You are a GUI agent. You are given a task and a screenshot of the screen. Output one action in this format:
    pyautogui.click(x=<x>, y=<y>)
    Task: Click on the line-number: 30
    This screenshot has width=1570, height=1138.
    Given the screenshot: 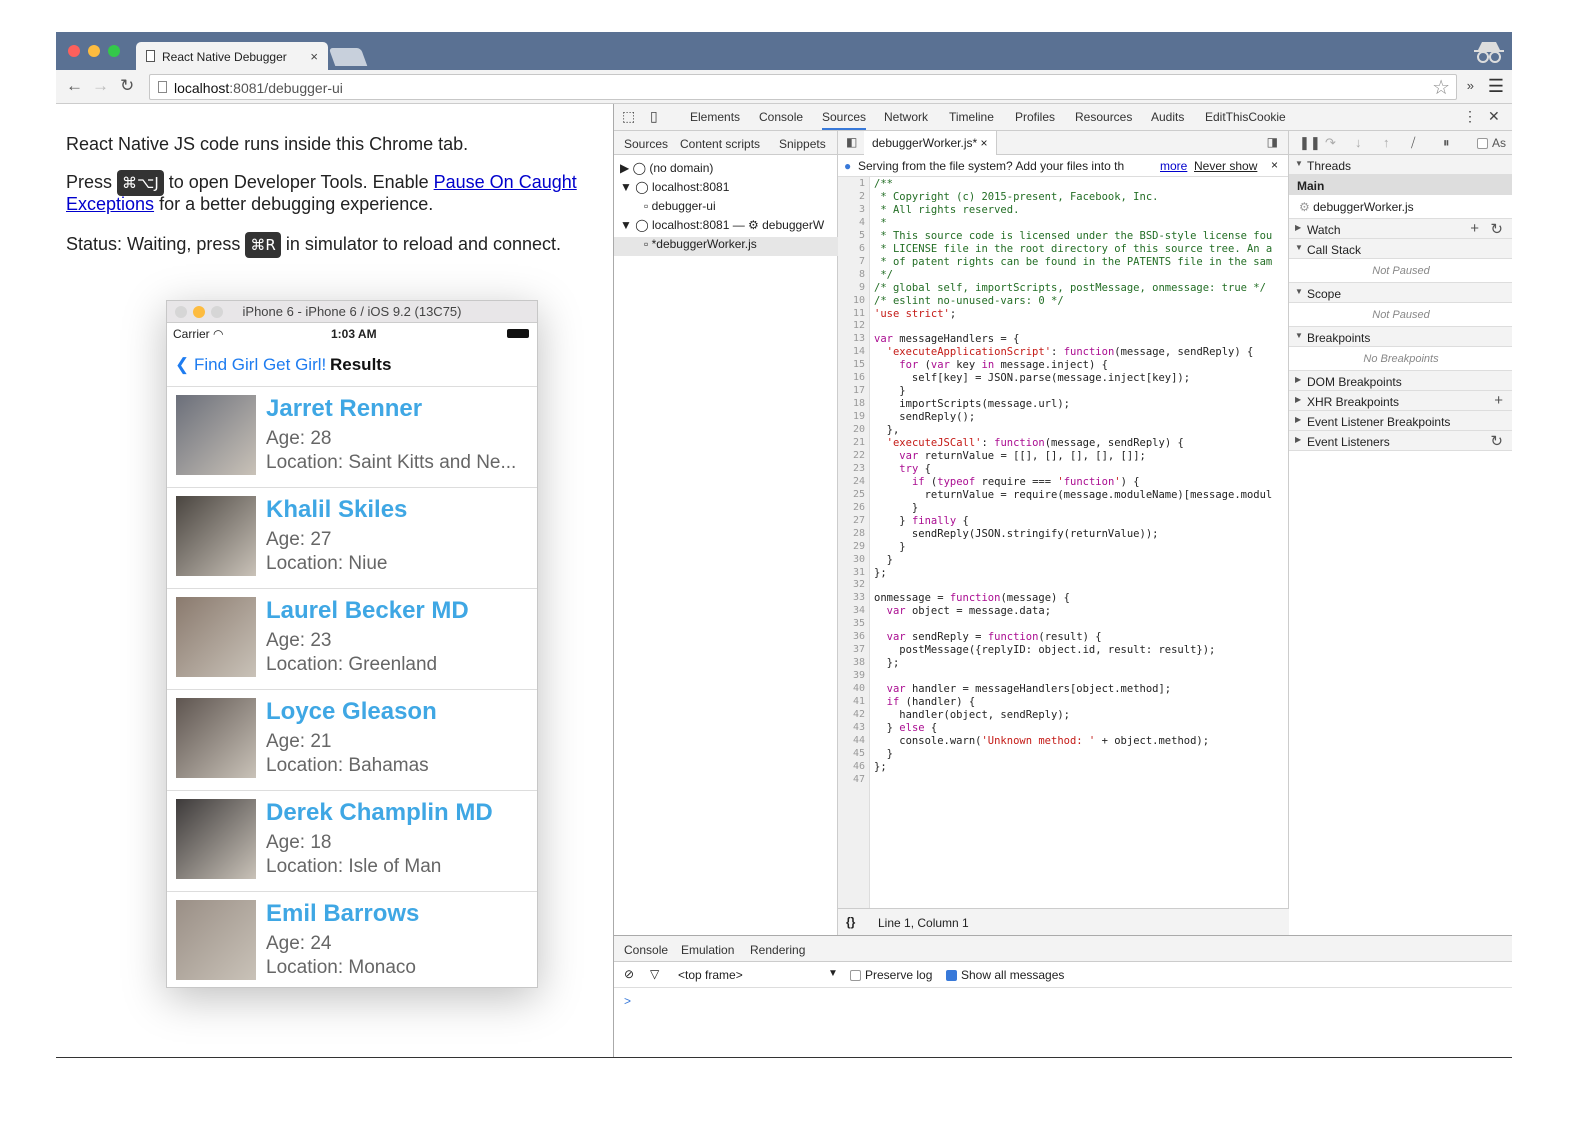 What is the action you would take?
    pyautogui.click(x=859, y=559)
    